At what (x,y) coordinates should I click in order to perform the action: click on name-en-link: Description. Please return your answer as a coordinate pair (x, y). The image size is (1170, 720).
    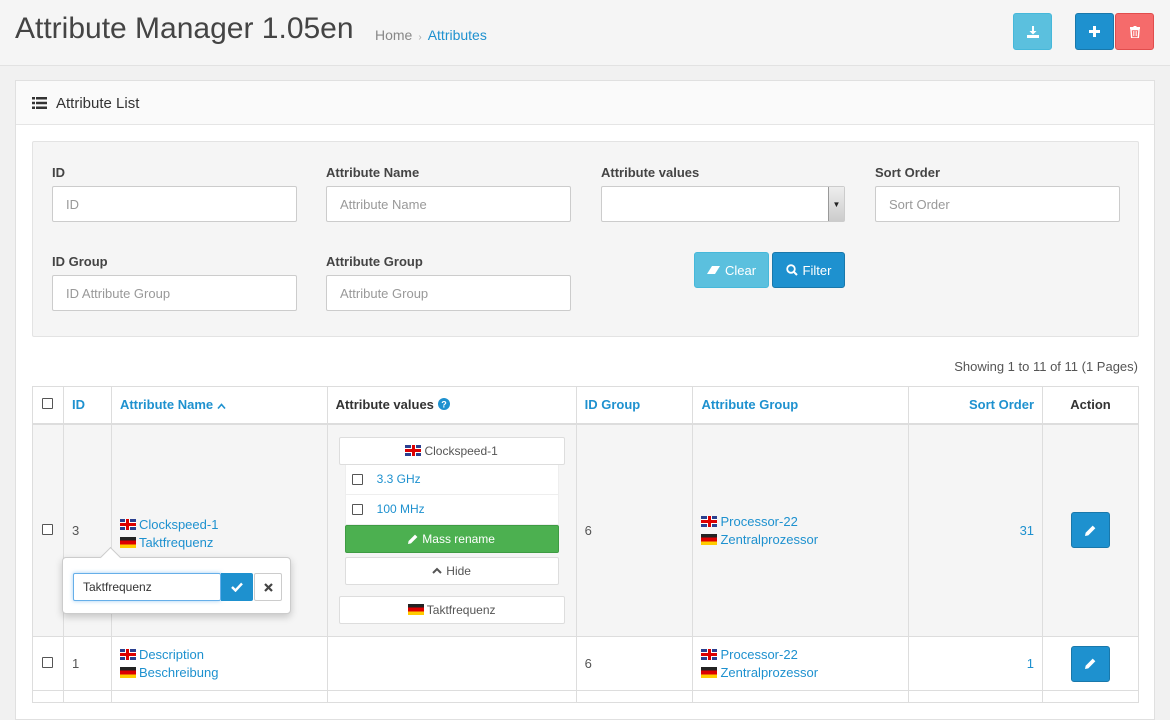
    Looking at the image, I should click on (171, 654).